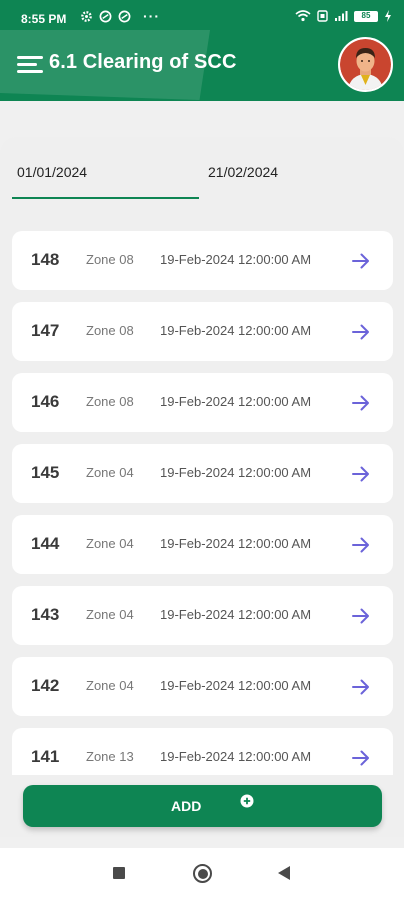 The width and height of the screenshot is (404, 900). Describe the element at coordinates (45, 401) in the screenshot. I see `record-number: 146` at that location.